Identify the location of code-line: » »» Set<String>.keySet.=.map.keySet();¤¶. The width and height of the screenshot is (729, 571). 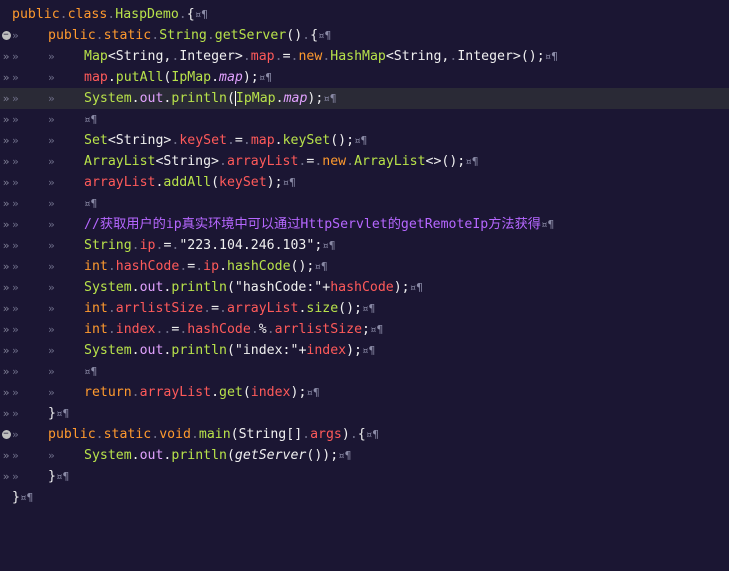
(364, 140).